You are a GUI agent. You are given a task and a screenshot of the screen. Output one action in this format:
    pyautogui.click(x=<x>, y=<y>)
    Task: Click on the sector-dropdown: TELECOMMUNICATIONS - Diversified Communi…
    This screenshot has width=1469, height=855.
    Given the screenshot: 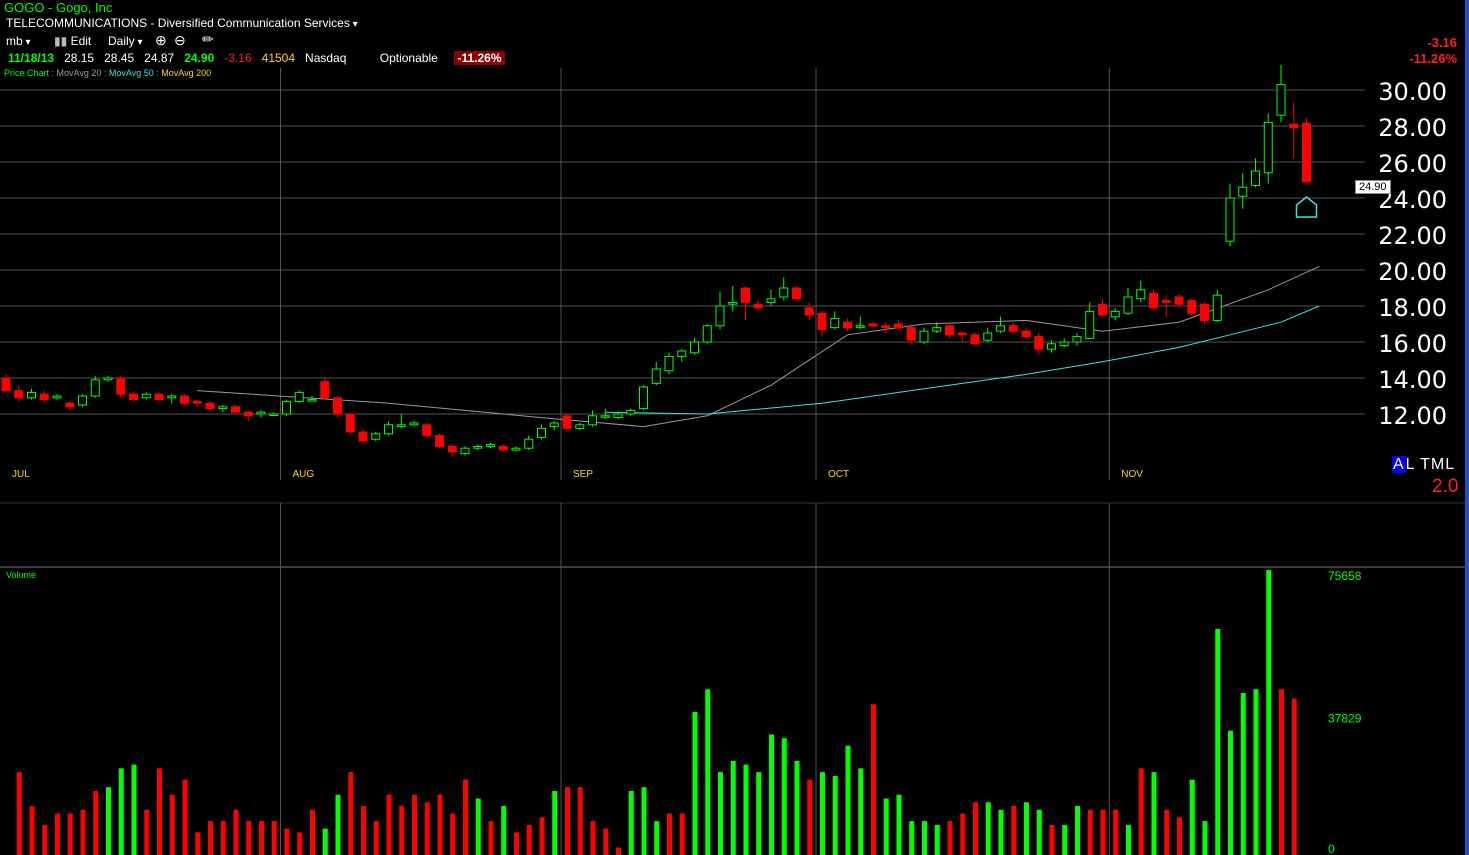 What is the action you would take?
    pyautogui.click(x=182, y=23)
    